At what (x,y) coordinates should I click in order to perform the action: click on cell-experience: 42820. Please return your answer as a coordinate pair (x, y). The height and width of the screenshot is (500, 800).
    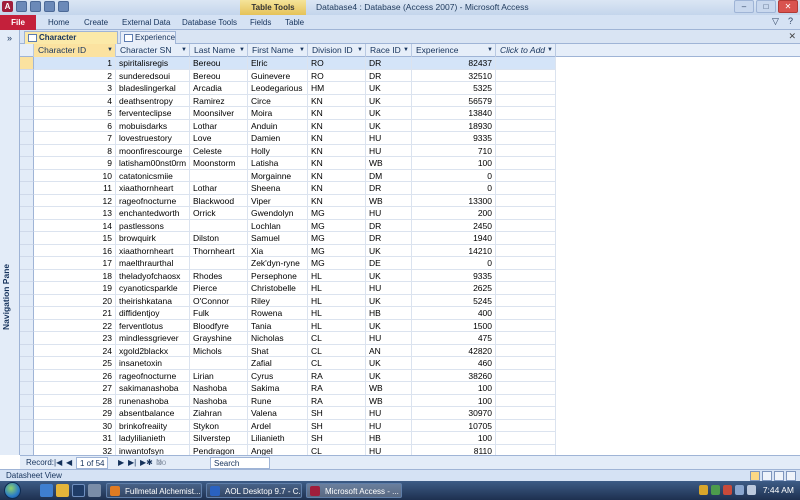
    Looking at the image, I should click on (454, 350).